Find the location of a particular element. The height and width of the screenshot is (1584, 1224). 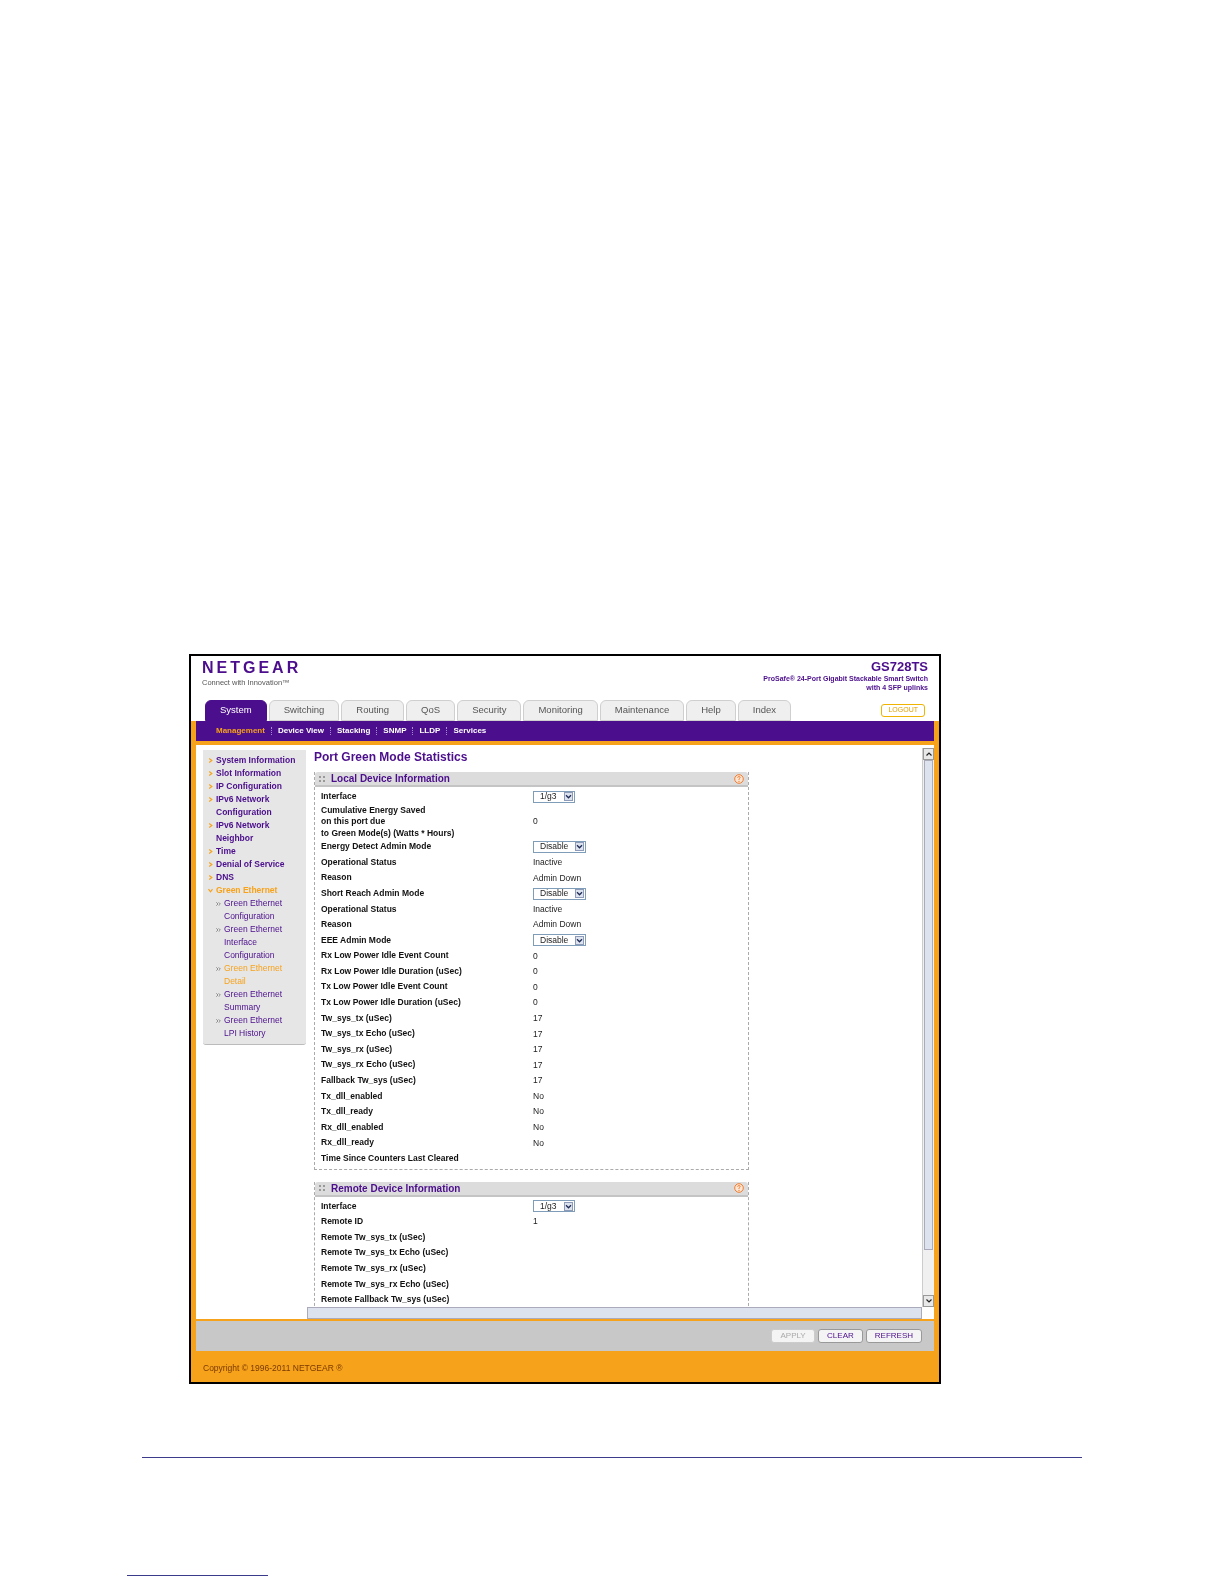

subnav-link: Services is located at coordinates (470, 731).